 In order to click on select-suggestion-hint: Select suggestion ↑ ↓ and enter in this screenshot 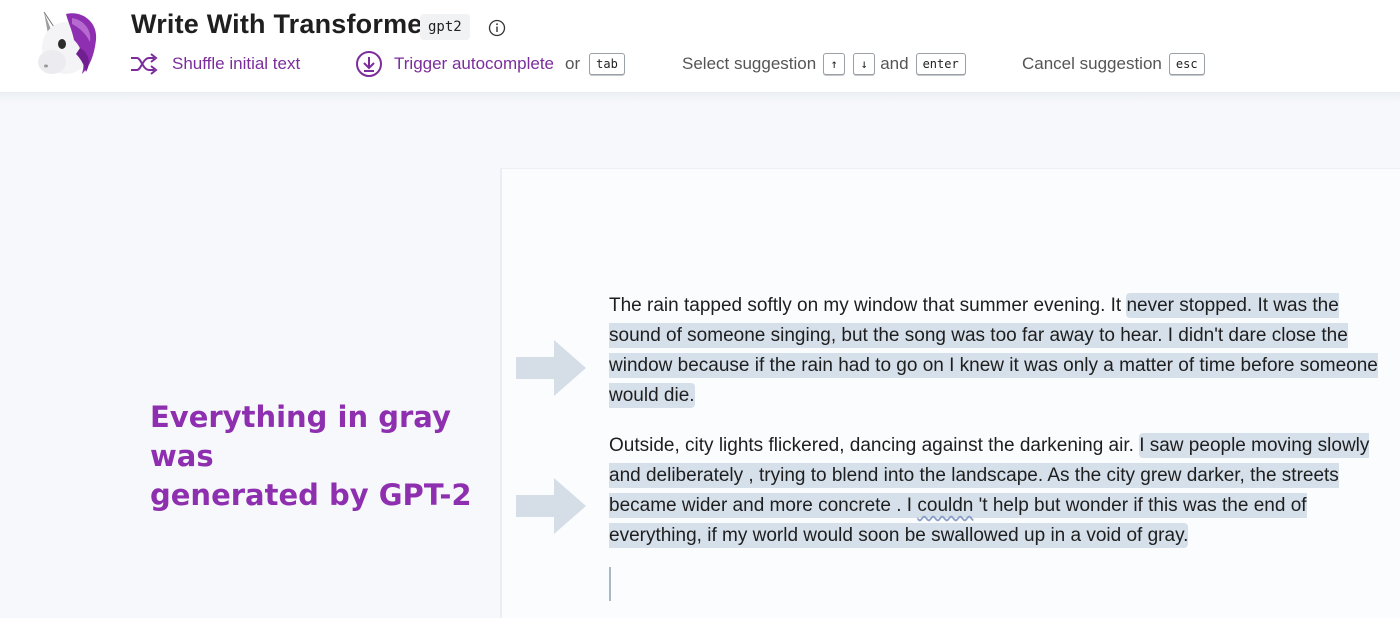, I will do `click(824, 64)`.